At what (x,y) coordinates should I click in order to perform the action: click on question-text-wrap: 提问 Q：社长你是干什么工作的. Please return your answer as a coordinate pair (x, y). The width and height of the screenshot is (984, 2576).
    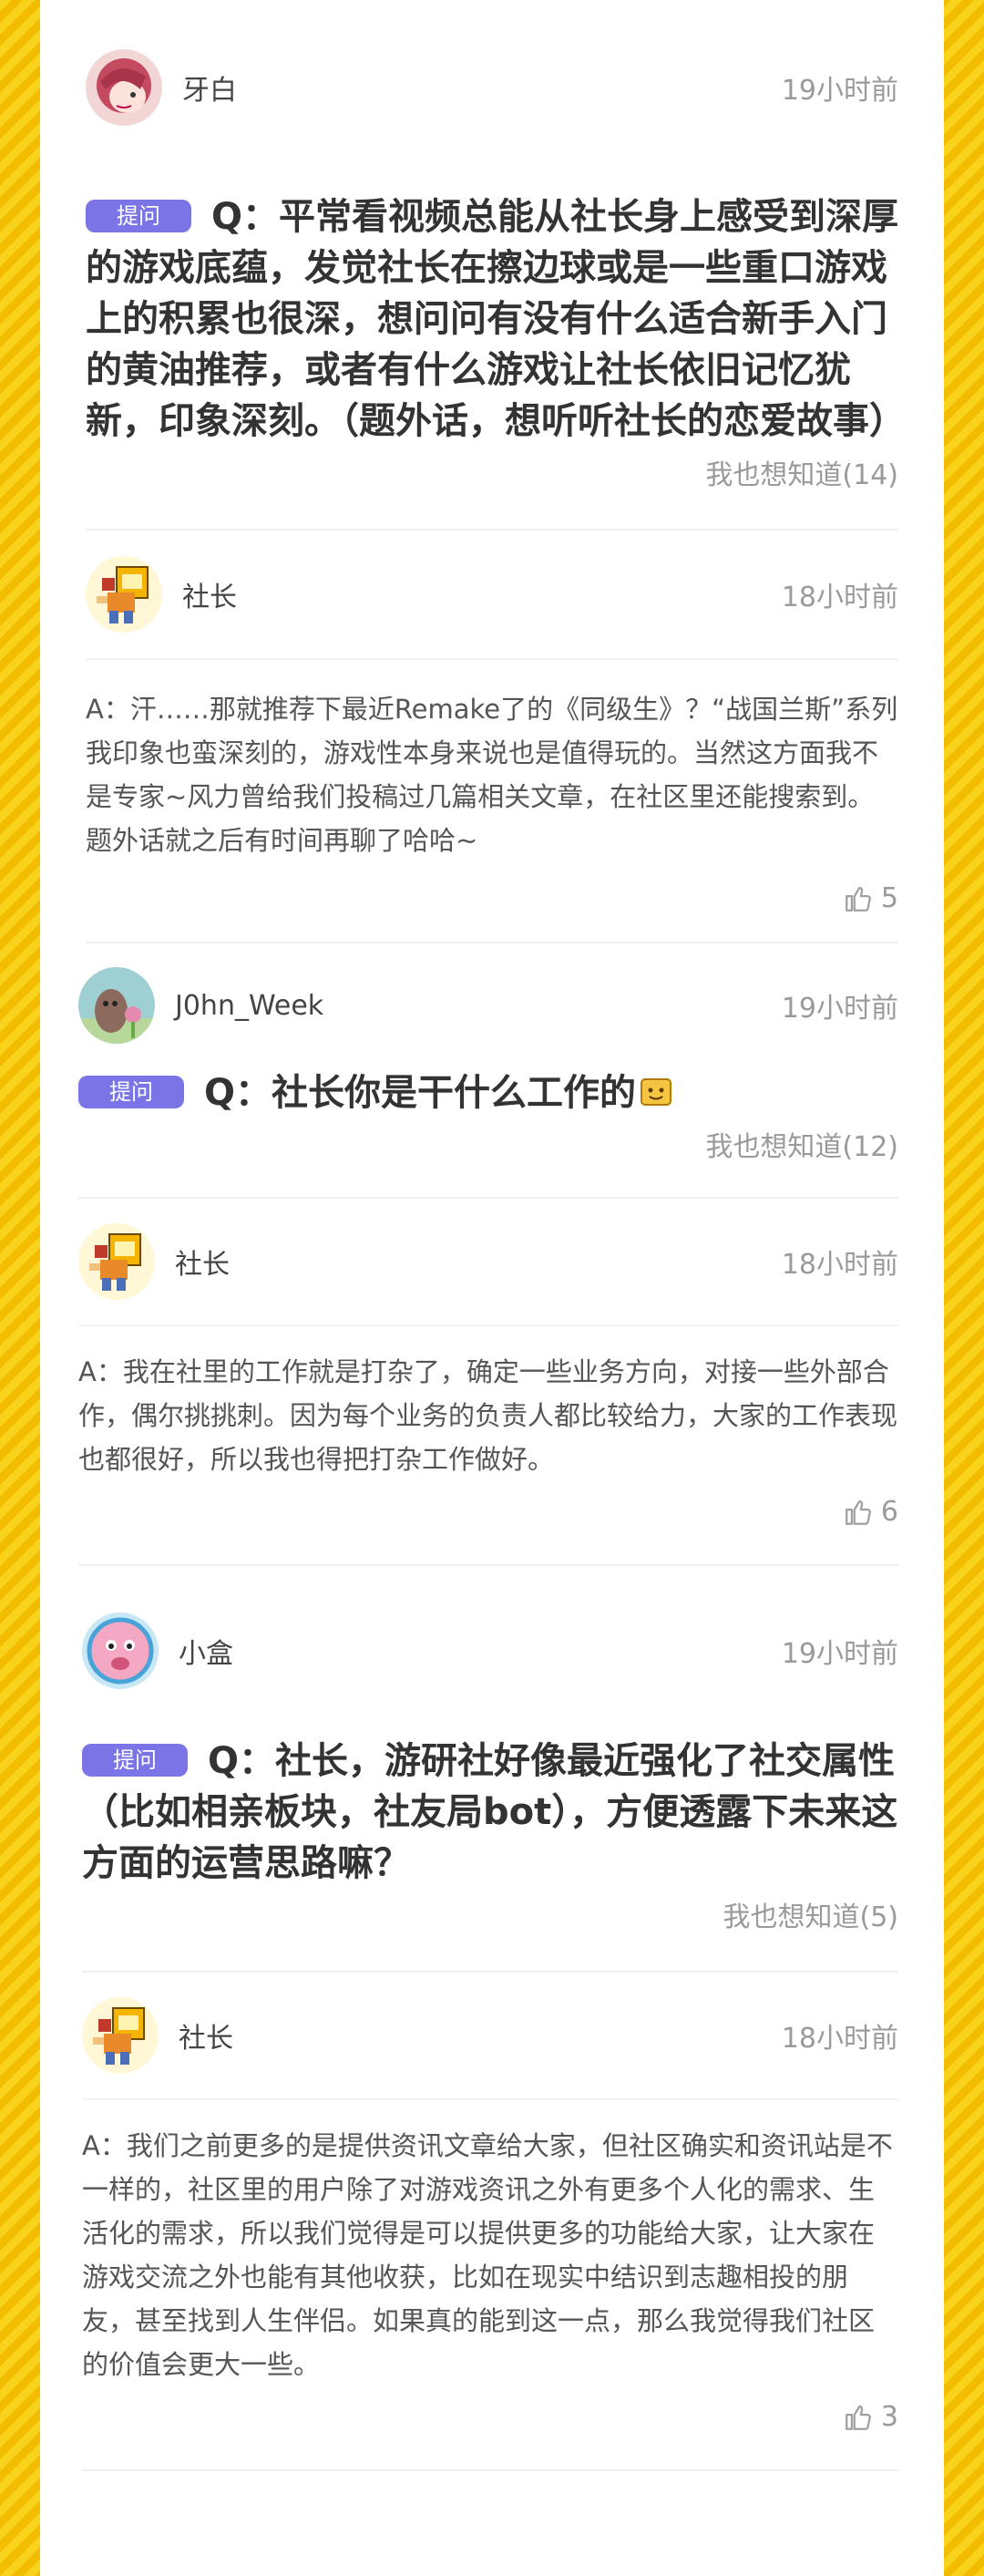
    Looking at the image, I should click on (488, 1092).